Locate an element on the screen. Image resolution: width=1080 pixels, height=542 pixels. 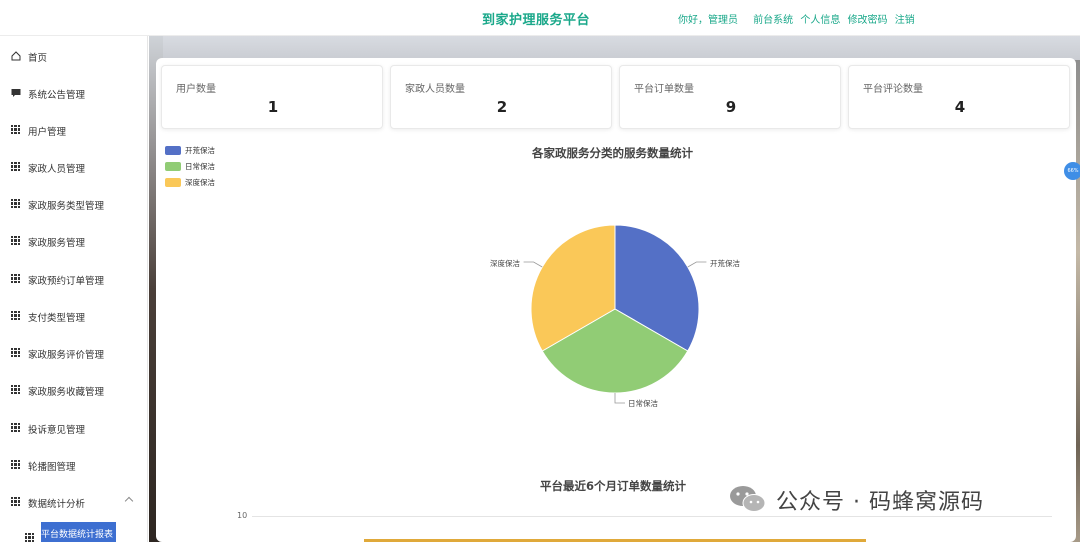
pie-label: 开荒保洁 is located at coordinates (725, 263).